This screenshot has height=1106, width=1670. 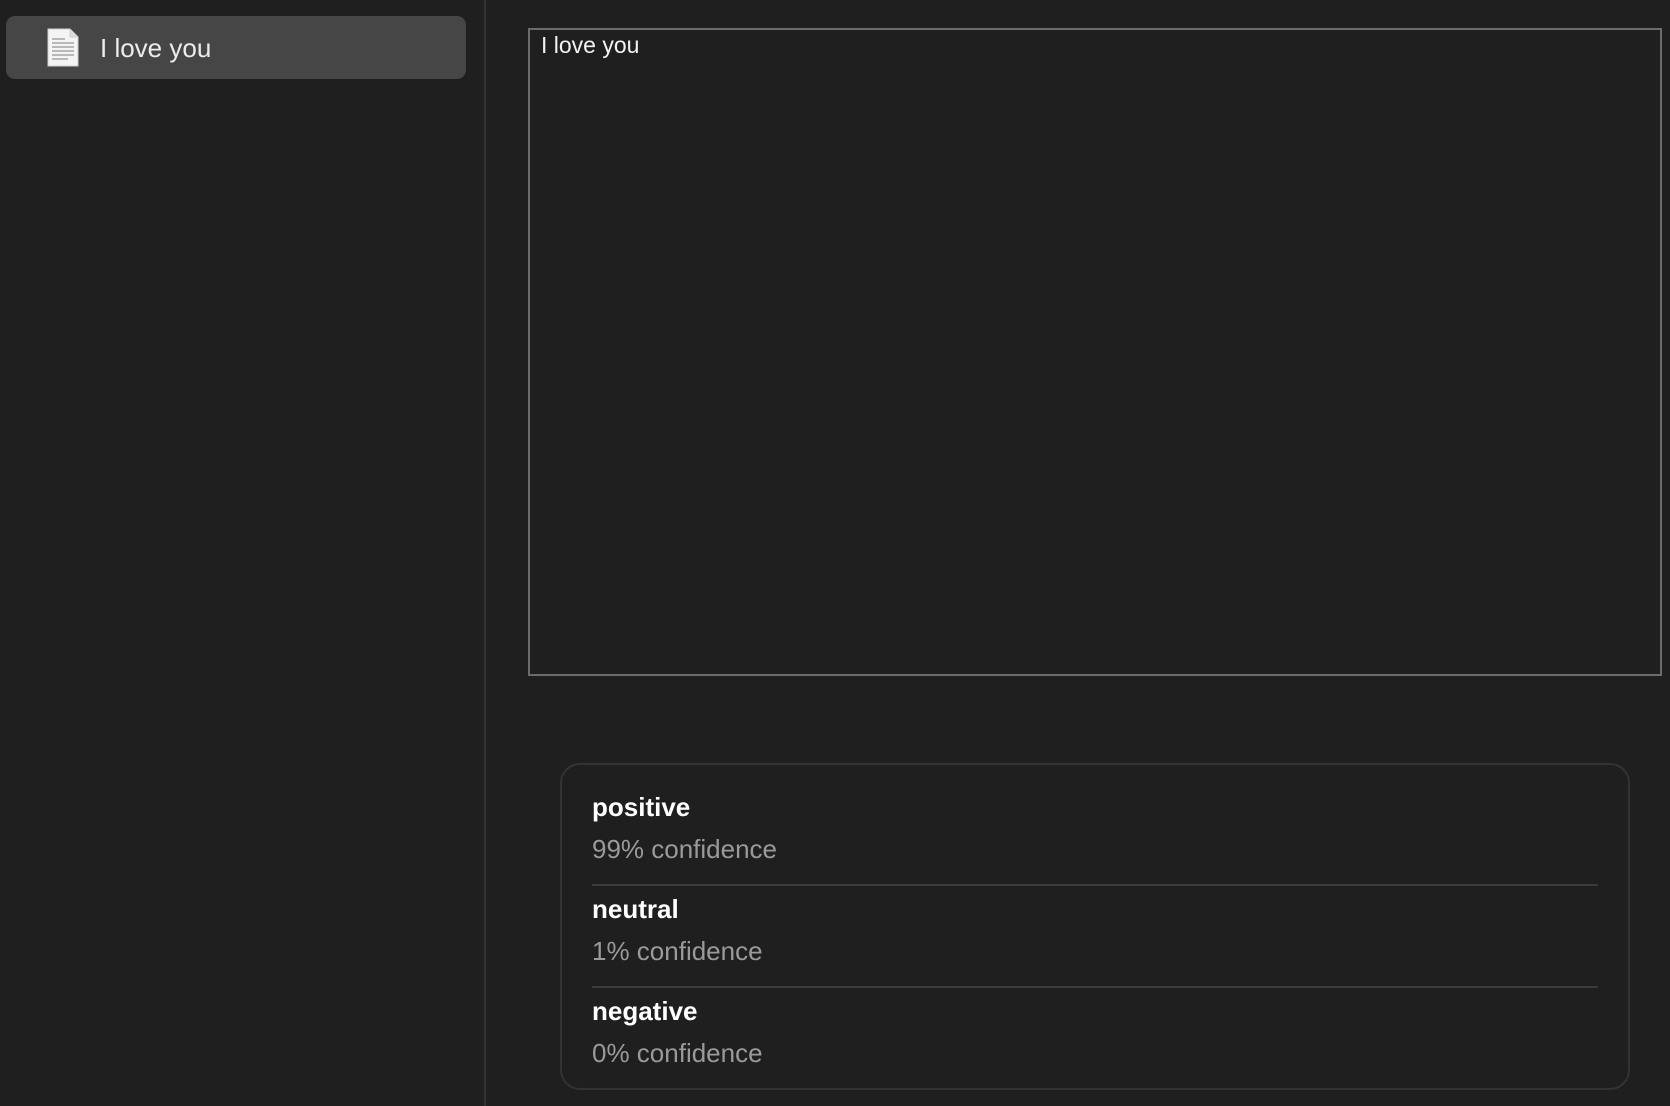 What do you see at coordinates (590, 45) in the screenshot?
I see `editor-text: I love you` at bounding box center [590, 45].